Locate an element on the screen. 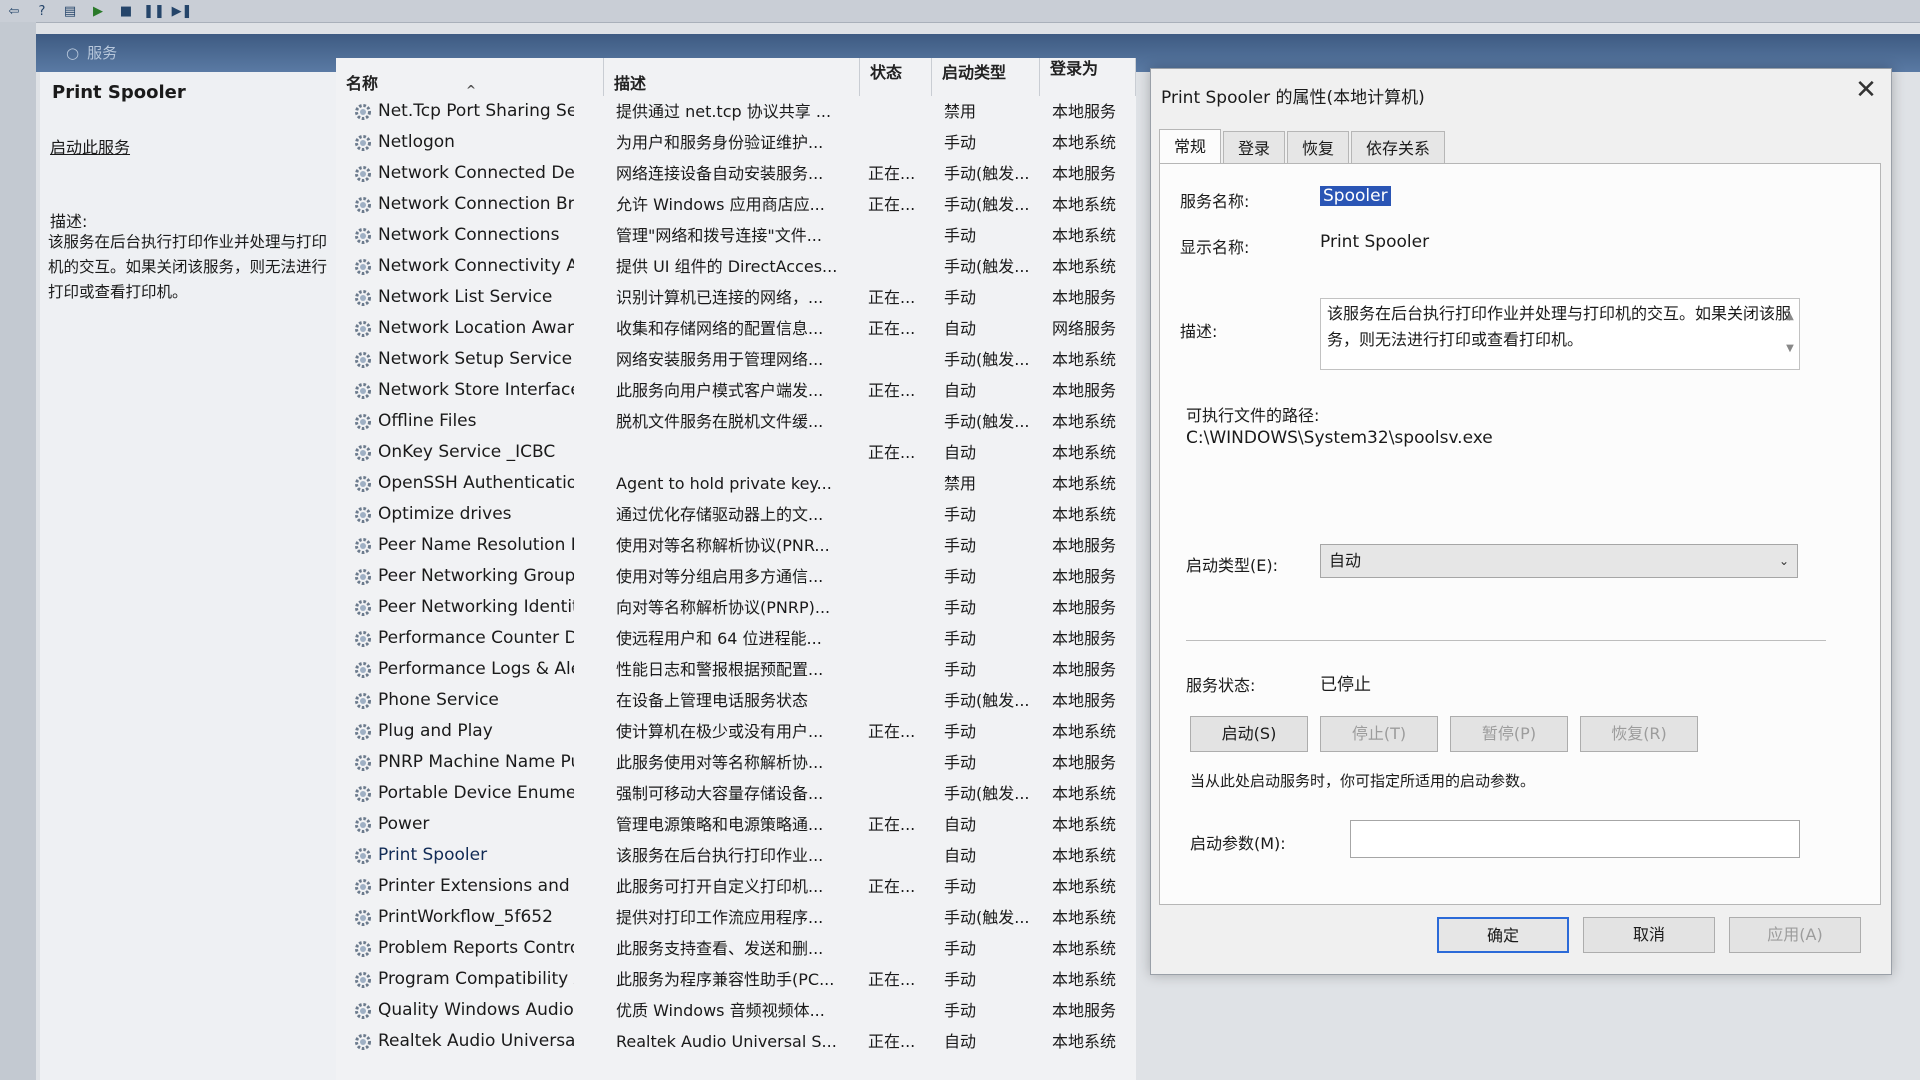 This screenshot has height=1080, width=1920. services-header-title: ○ 服务 is located at coordinates (87, 52).